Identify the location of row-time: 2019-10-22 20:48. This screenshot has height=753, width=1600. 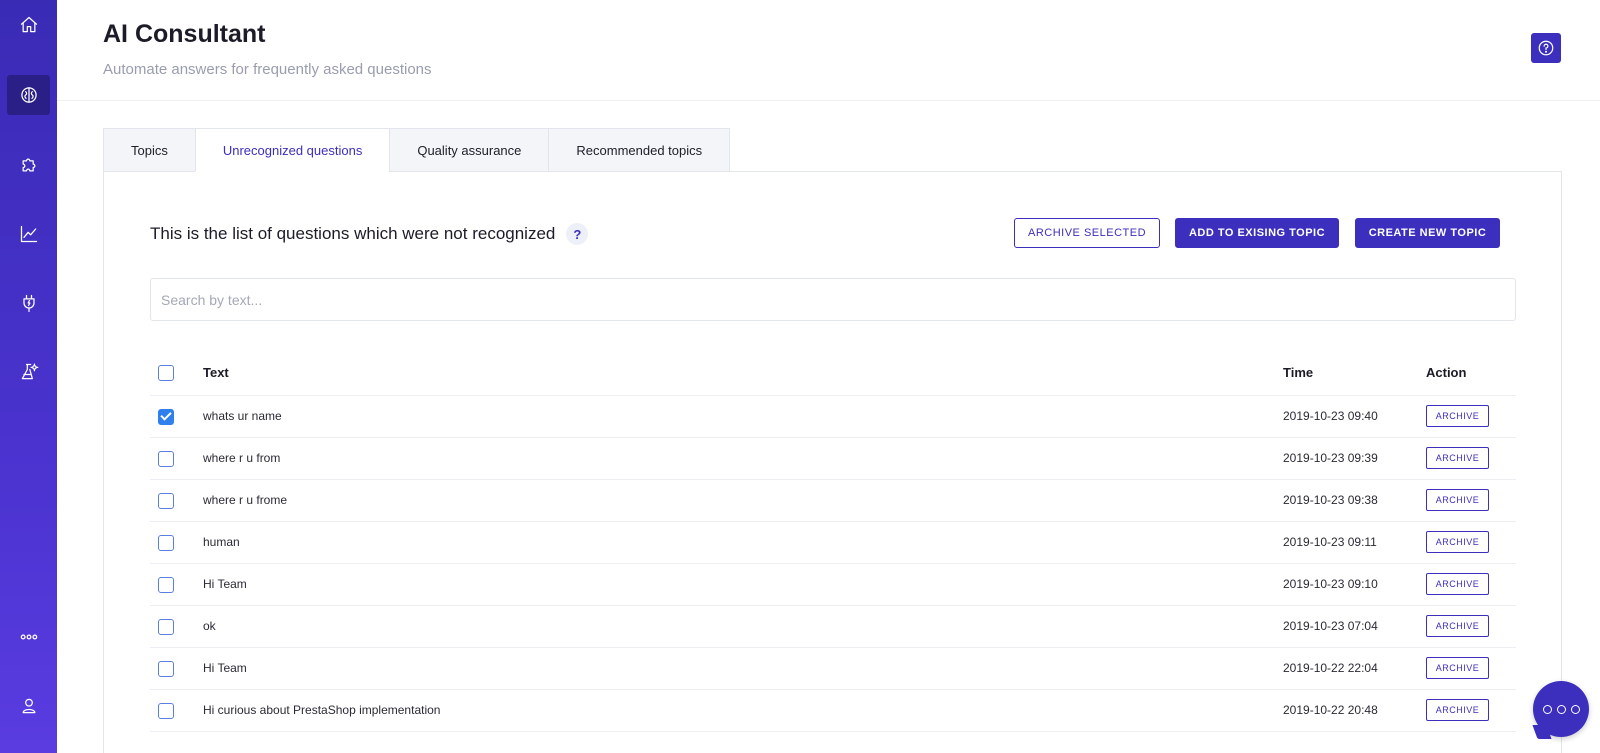
(1330, 710).